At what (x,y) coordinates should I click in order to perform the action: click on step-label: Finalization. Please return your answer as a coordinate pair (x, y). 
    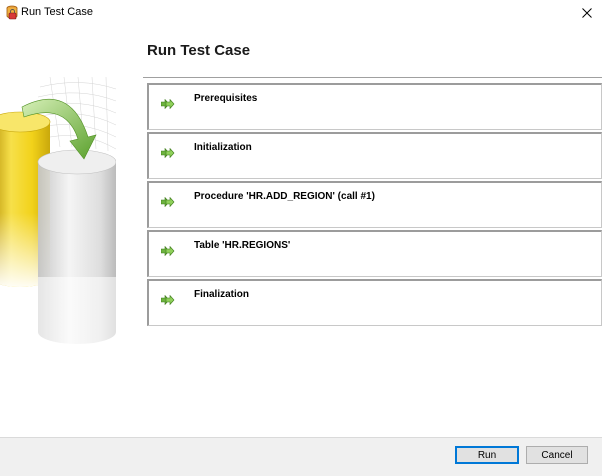
    Looking at the image, I should click on (221, 294).